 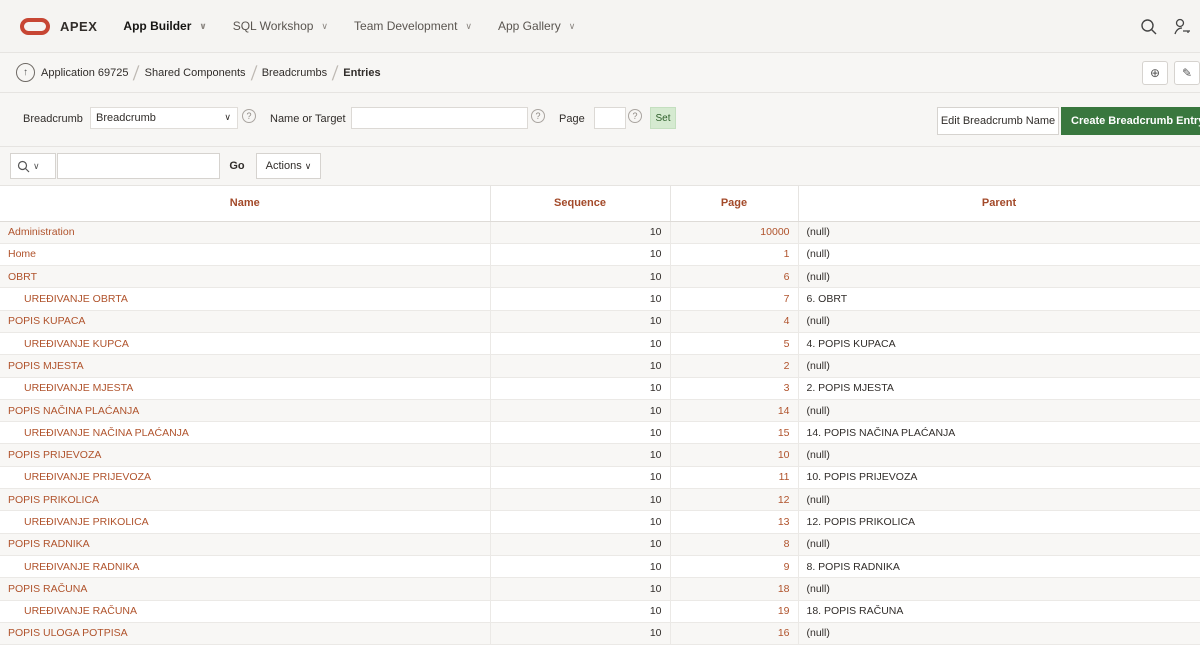 What do you see at coordinates (600, 255) in the screenshot?
I see `table-row: Home 10 1 (null)` at bounding box center [600, 255].